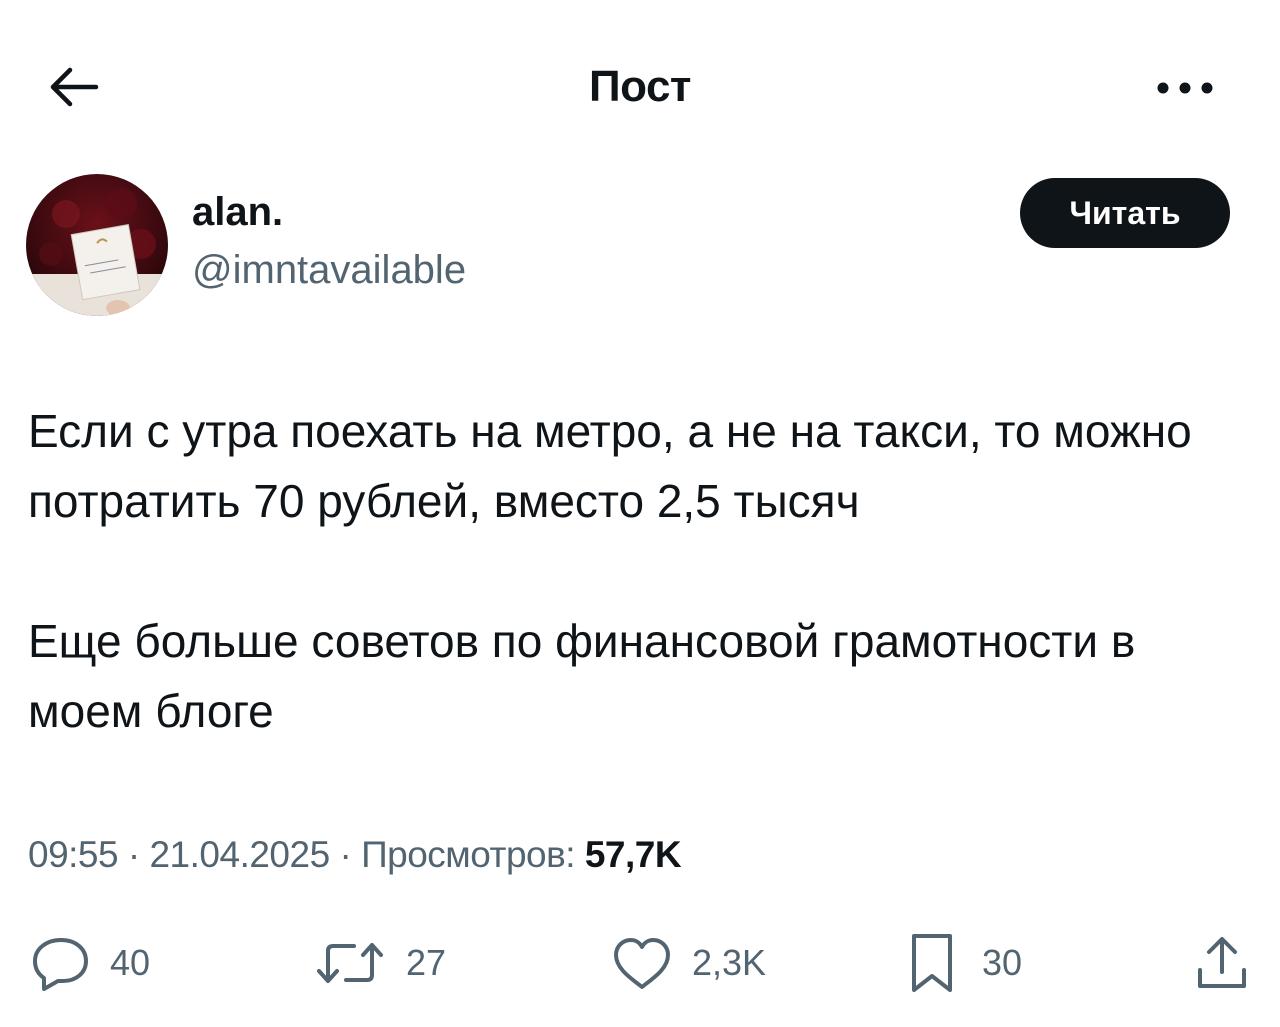 Image resolution: width=1280 pixels, height=1027 pixels. Describe the element at coordinates (73, 854) in the screenshot. I see `tweet-time: 09:55` at that location.